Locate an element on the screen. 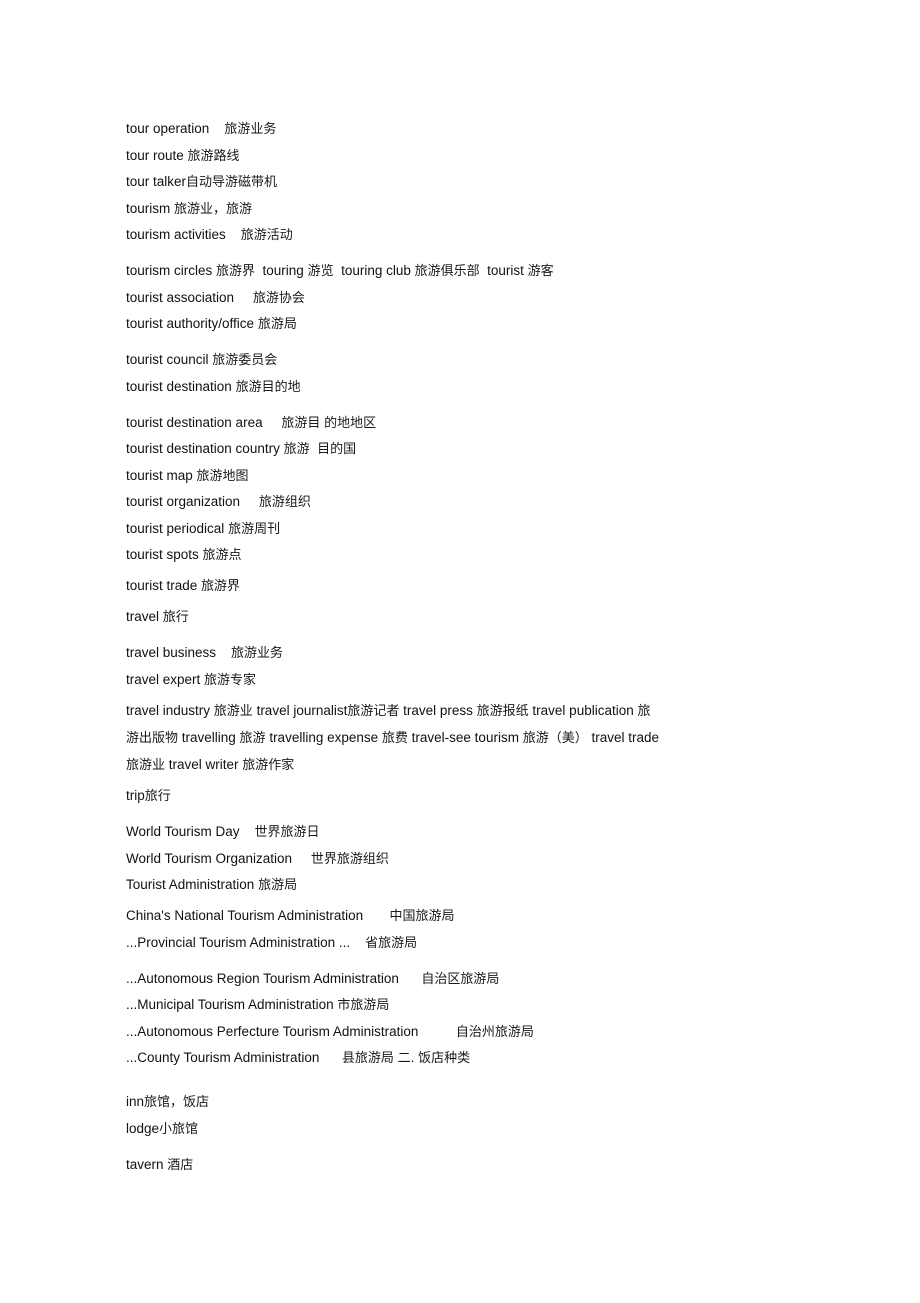 The width and height of the screenshot is (920, 1303). glossary-entry: tour talker自动导游磁带机 is located at coordinates (202, 182).